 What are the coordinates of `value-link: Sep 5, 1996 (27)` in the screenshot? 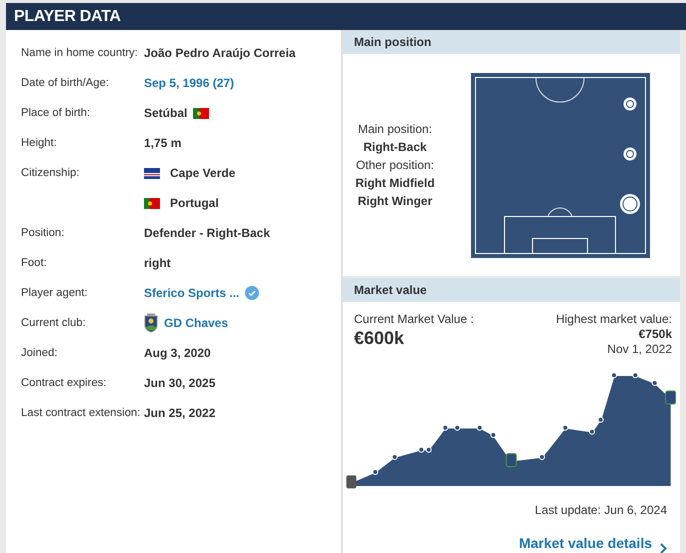 It's located at (189, 83).